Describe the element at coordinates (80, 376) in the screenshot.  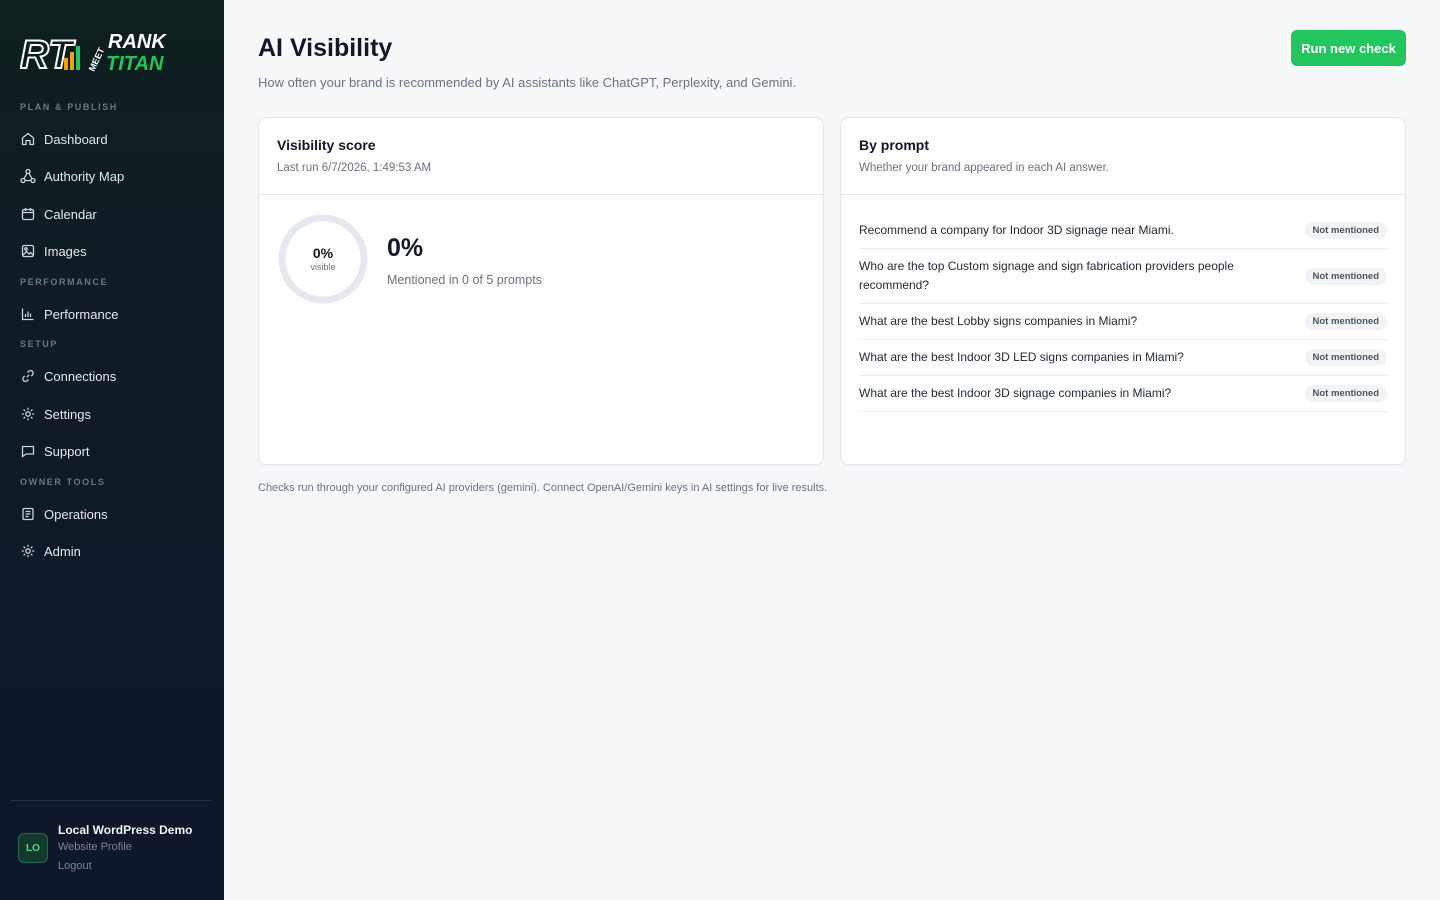
I see `sidebar-item-label: Connections` at that location.